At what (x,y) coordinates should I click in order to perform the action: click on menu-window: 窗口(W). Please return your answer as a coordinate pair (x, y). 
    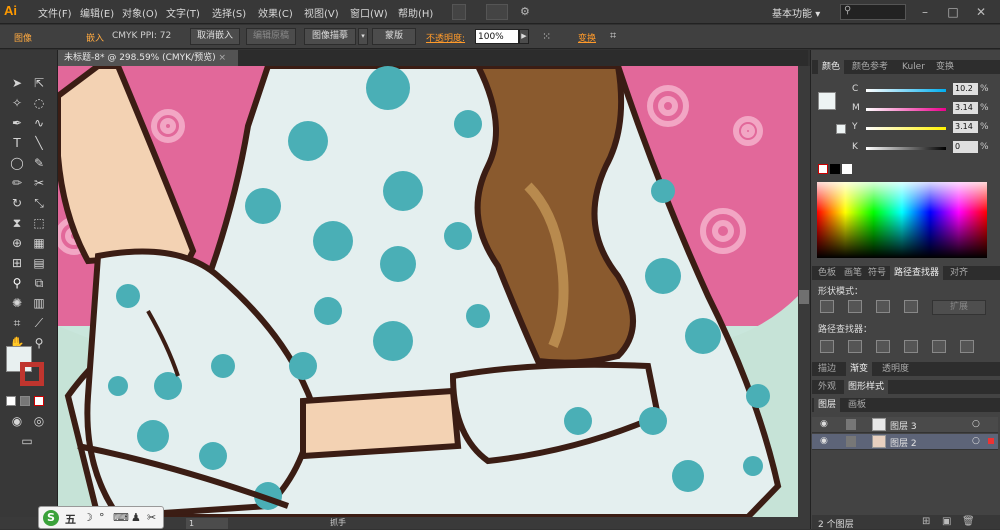
    Looking at the image, I should click on (369, 12).